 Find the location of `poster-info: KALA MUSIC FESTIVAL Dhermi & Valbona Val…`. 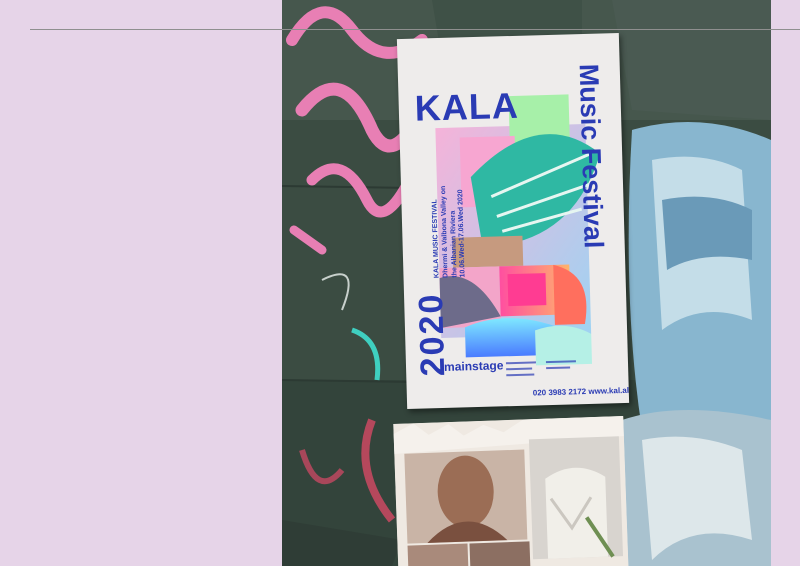

poster-info: KALA MUSIC FESTIVAL Dhermi & Valbona Val… is located at coordinates (450, 232).